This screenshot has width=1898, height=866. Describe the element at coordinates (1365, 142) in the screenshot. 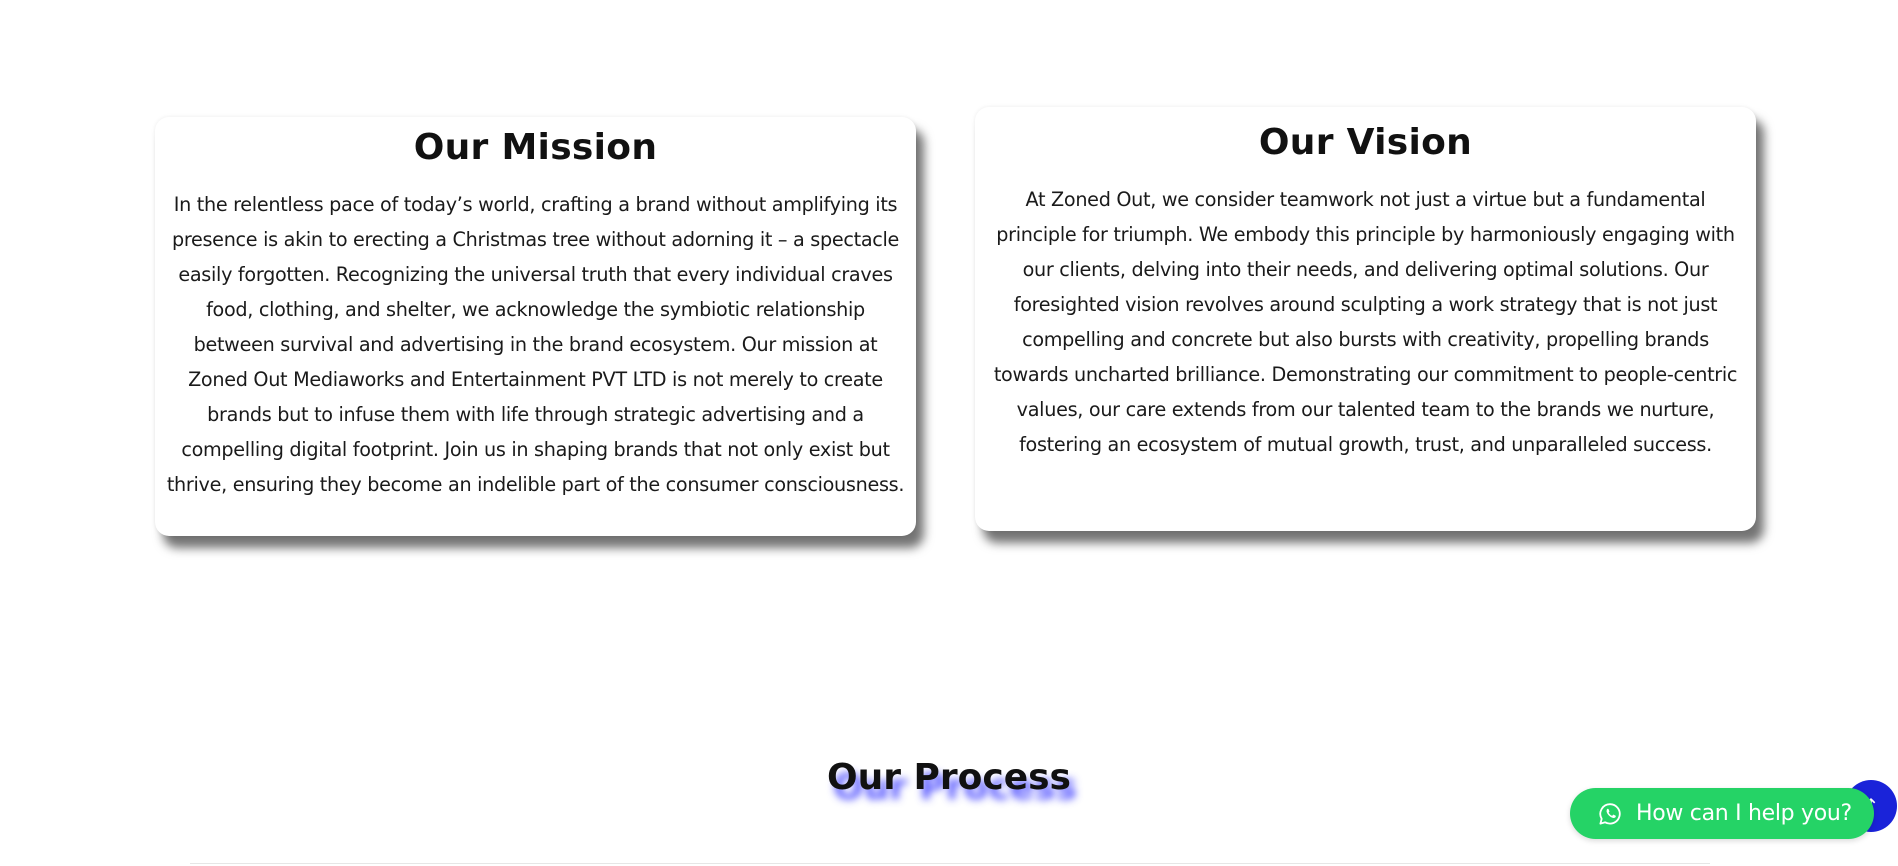

I see `vision-title: Our Vision` at that location.